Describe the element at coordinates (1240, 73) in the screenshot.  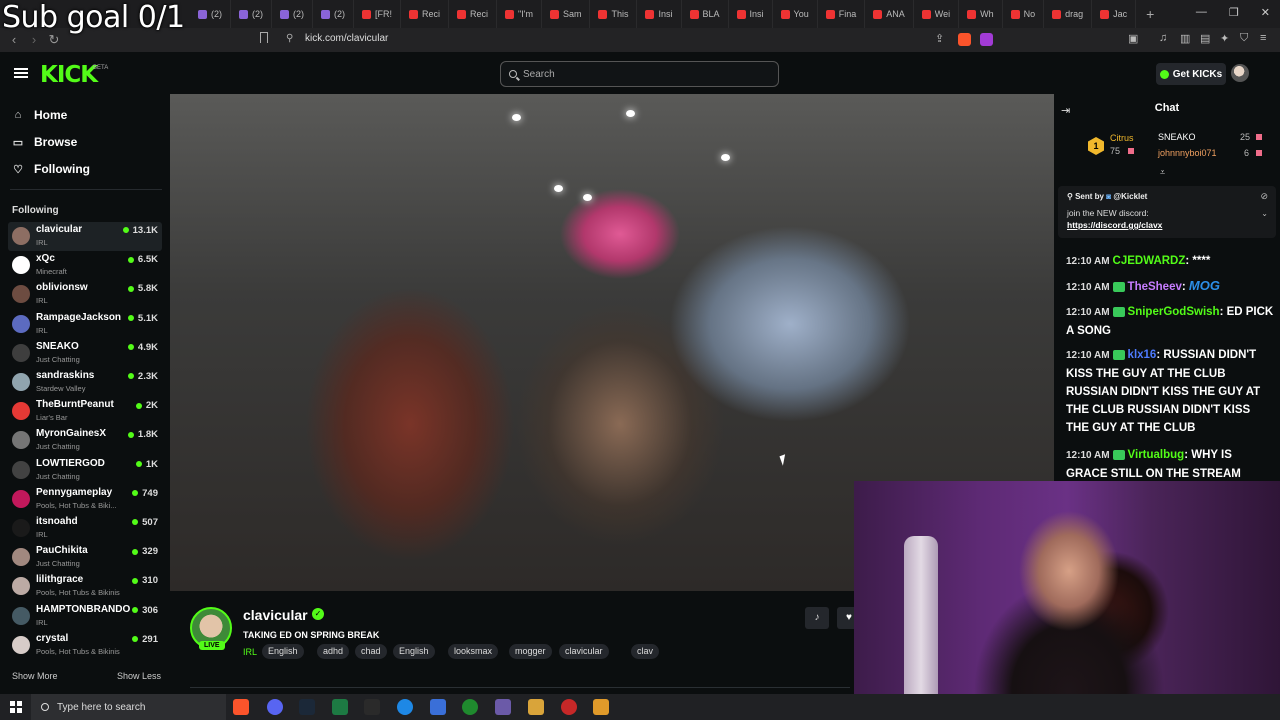
I see `user-avatar` at that location.